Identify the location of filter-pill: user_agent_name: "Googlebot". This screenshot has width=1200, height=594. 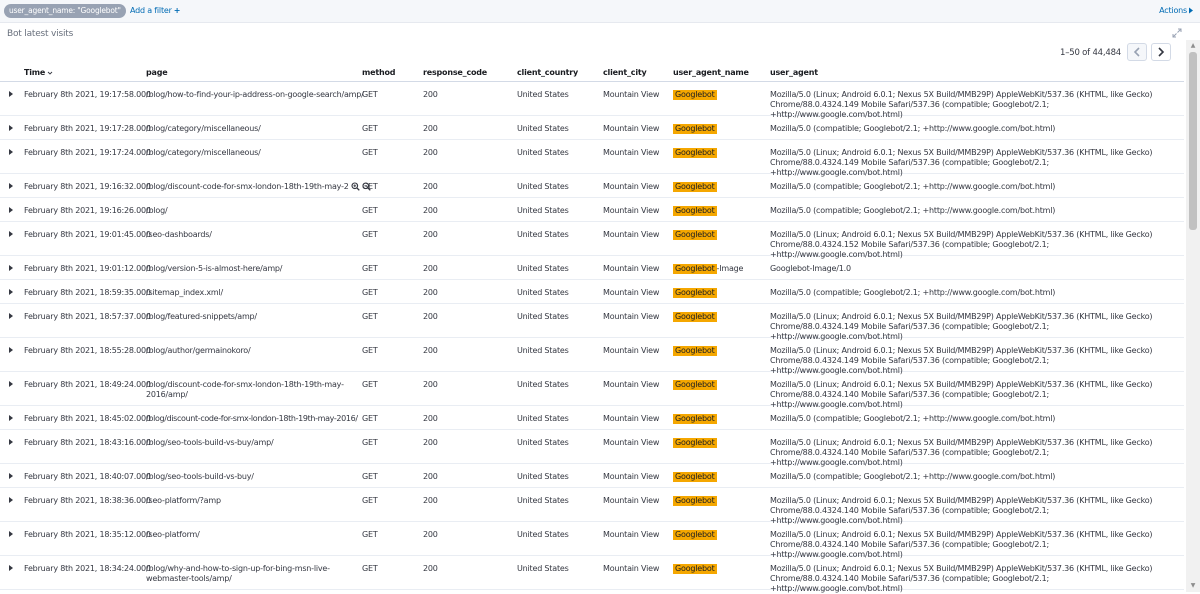
(65, 11).